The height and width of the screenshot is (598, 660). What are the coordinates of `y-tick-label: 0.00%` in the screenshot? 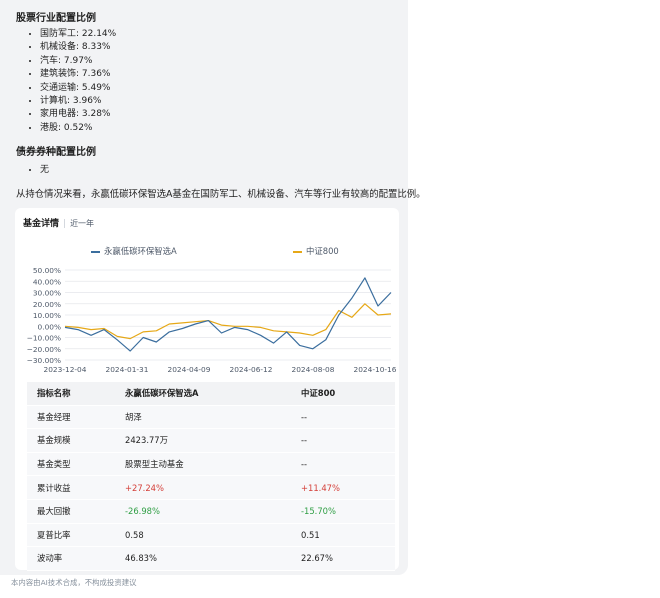 It's located at (49, 326).